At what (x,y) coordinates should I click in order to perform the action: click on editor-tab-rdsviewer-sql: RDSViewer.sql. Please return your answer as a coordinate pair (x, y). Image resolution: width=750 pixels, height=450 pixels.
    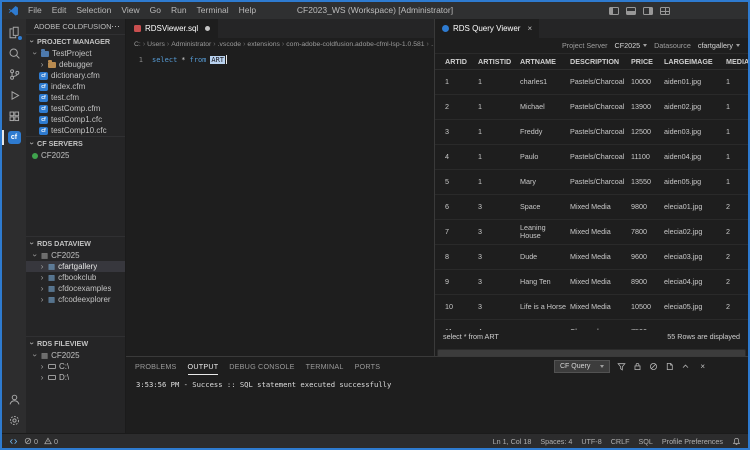
    Looking at the image, I should click on (172, 28).